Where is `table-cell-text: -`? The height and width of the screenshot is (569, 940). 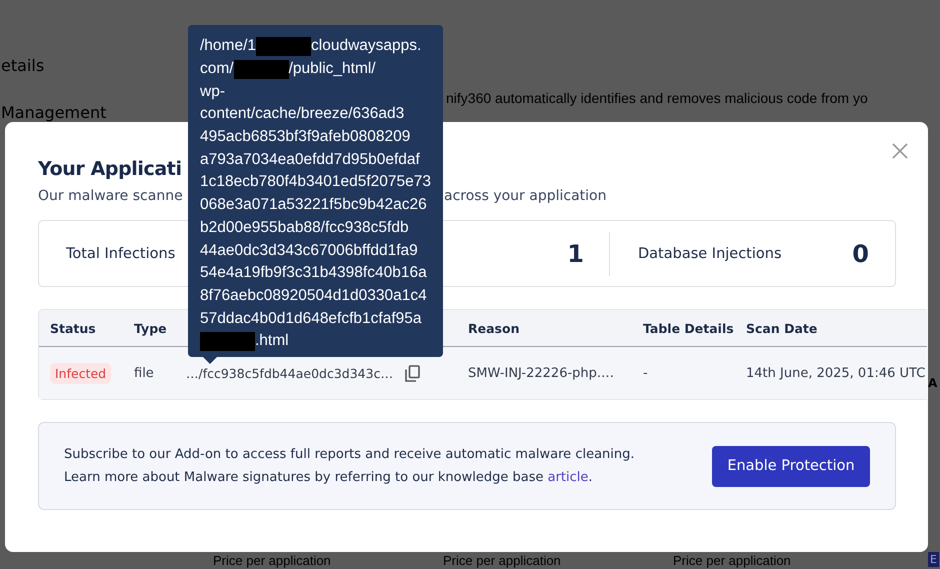
table-cell-text: - is located at coordinates (646, 373).